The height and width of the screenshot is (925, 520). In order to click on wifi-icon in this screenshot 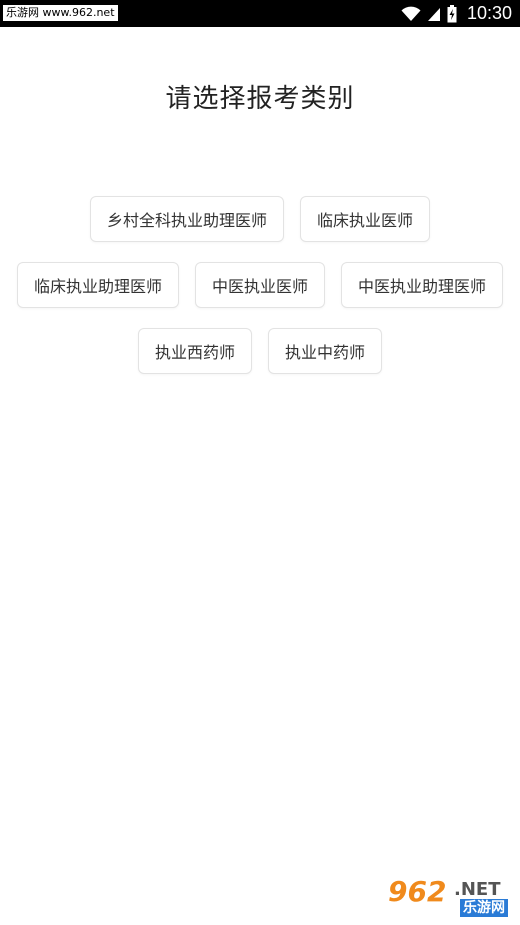, I will do `click(411, 14)`.